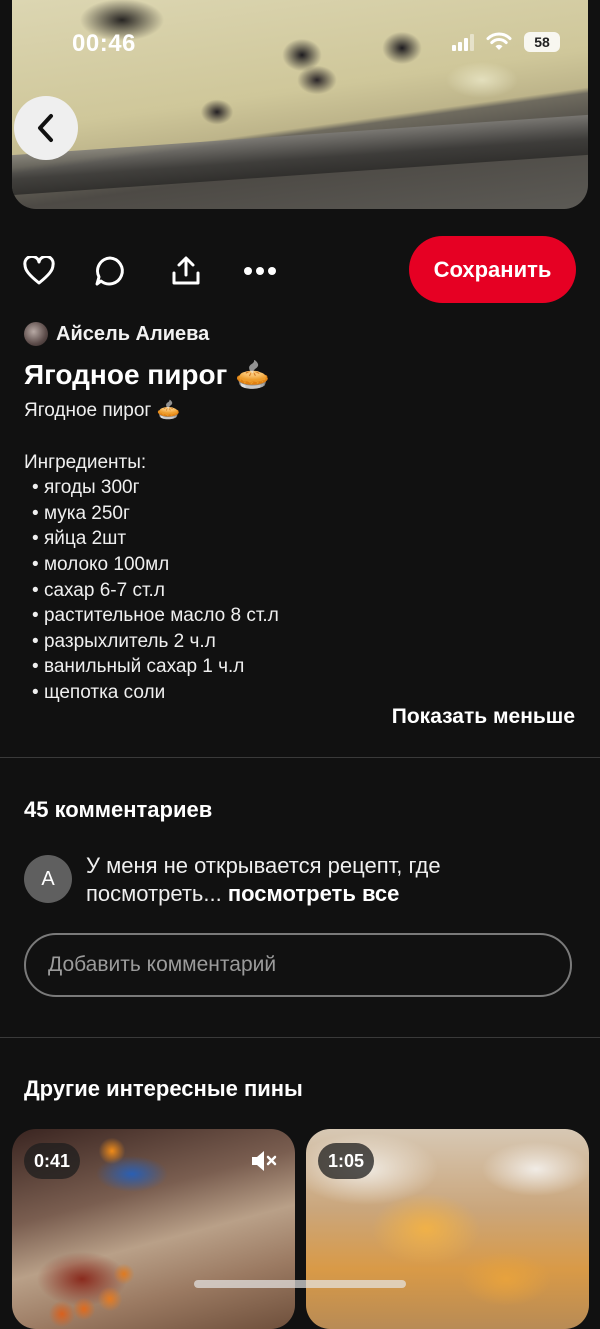 This screenshot has width=600, height=1329. Describe the element at coordinates (304, 642) in the screenshot. I see `ingredient-item: разрыхлитель 2 ч.л` at that location.